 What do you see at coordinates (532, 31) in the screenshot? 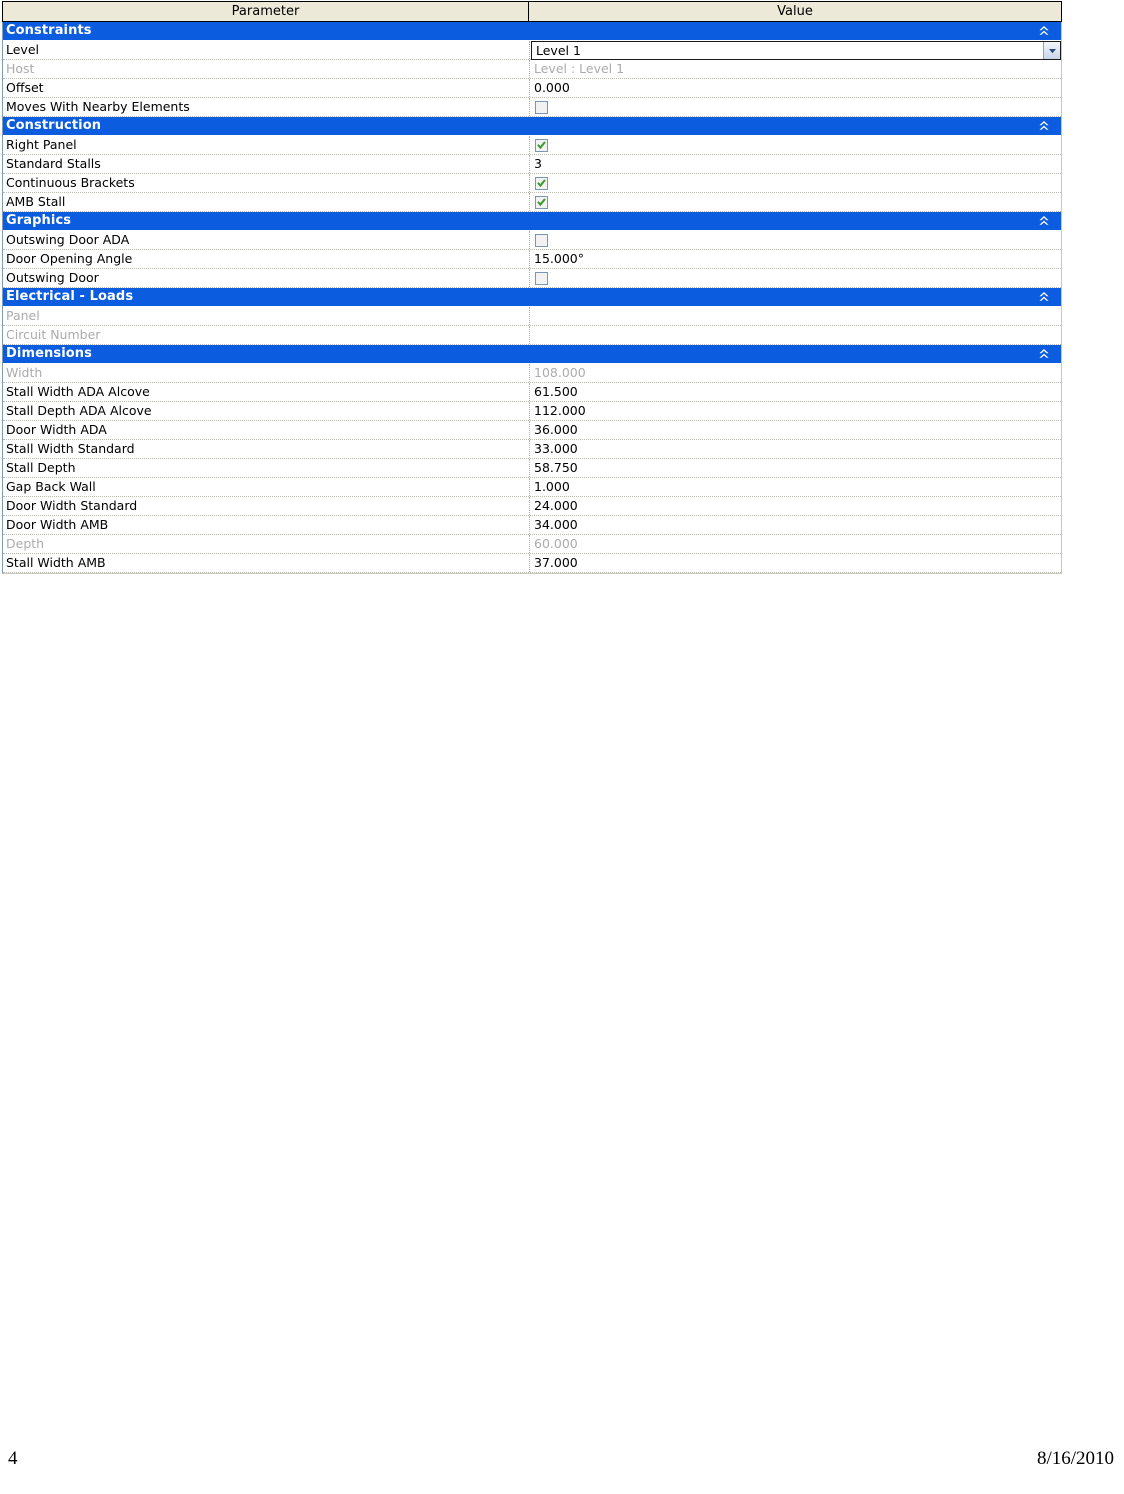
I see `group-header-constraints: Constraints` at bounding box center [532, 31].